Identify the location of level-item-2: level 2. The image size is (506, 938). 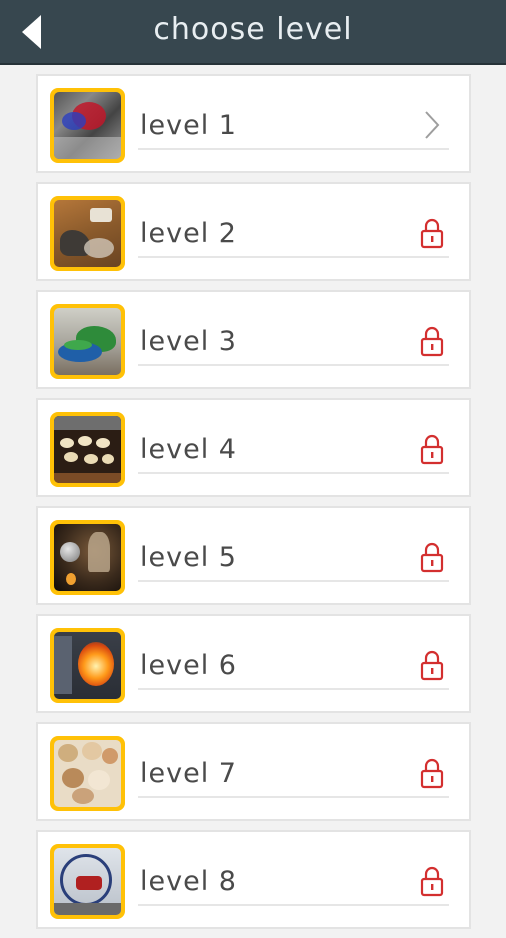
(253, 231).